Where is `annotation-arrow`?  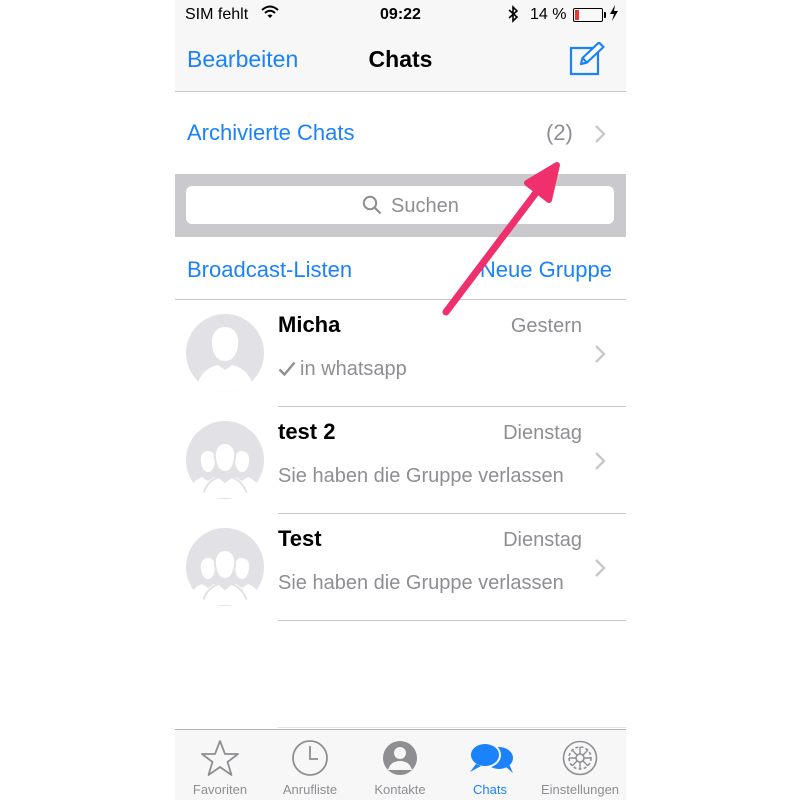 annotation-arrow is located at coordinates (501, 239).